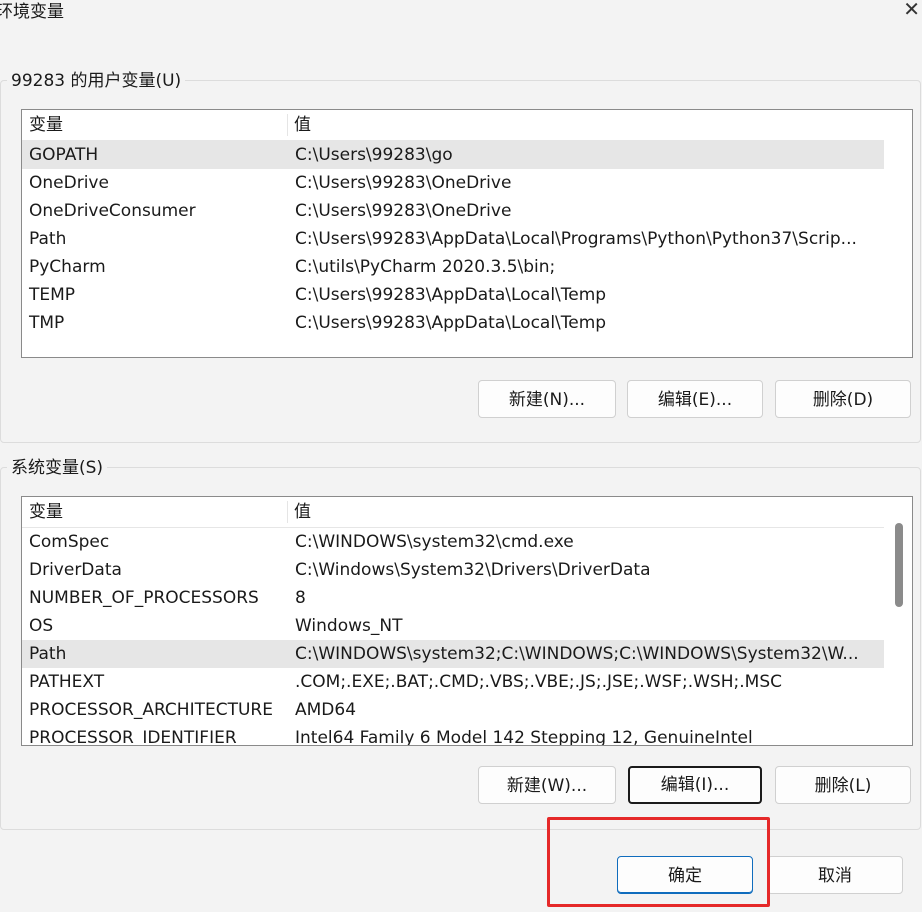 The height and width of the screenshot is (912, 922). What do you see at coordinates (133, 737) in the screenshot?
I see `variable-name-cell: PROCESSOR_IDENTIFIER` at bounding box center [133, 737].